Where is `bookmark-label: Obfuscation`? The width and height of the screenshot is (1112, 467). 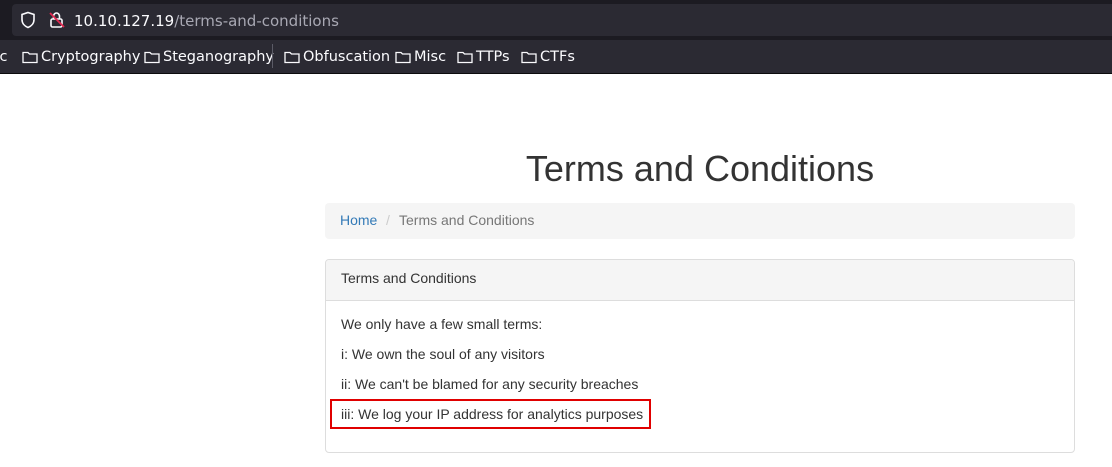
bookmark-label: Obfuscation is located at coordinates (347, 57).